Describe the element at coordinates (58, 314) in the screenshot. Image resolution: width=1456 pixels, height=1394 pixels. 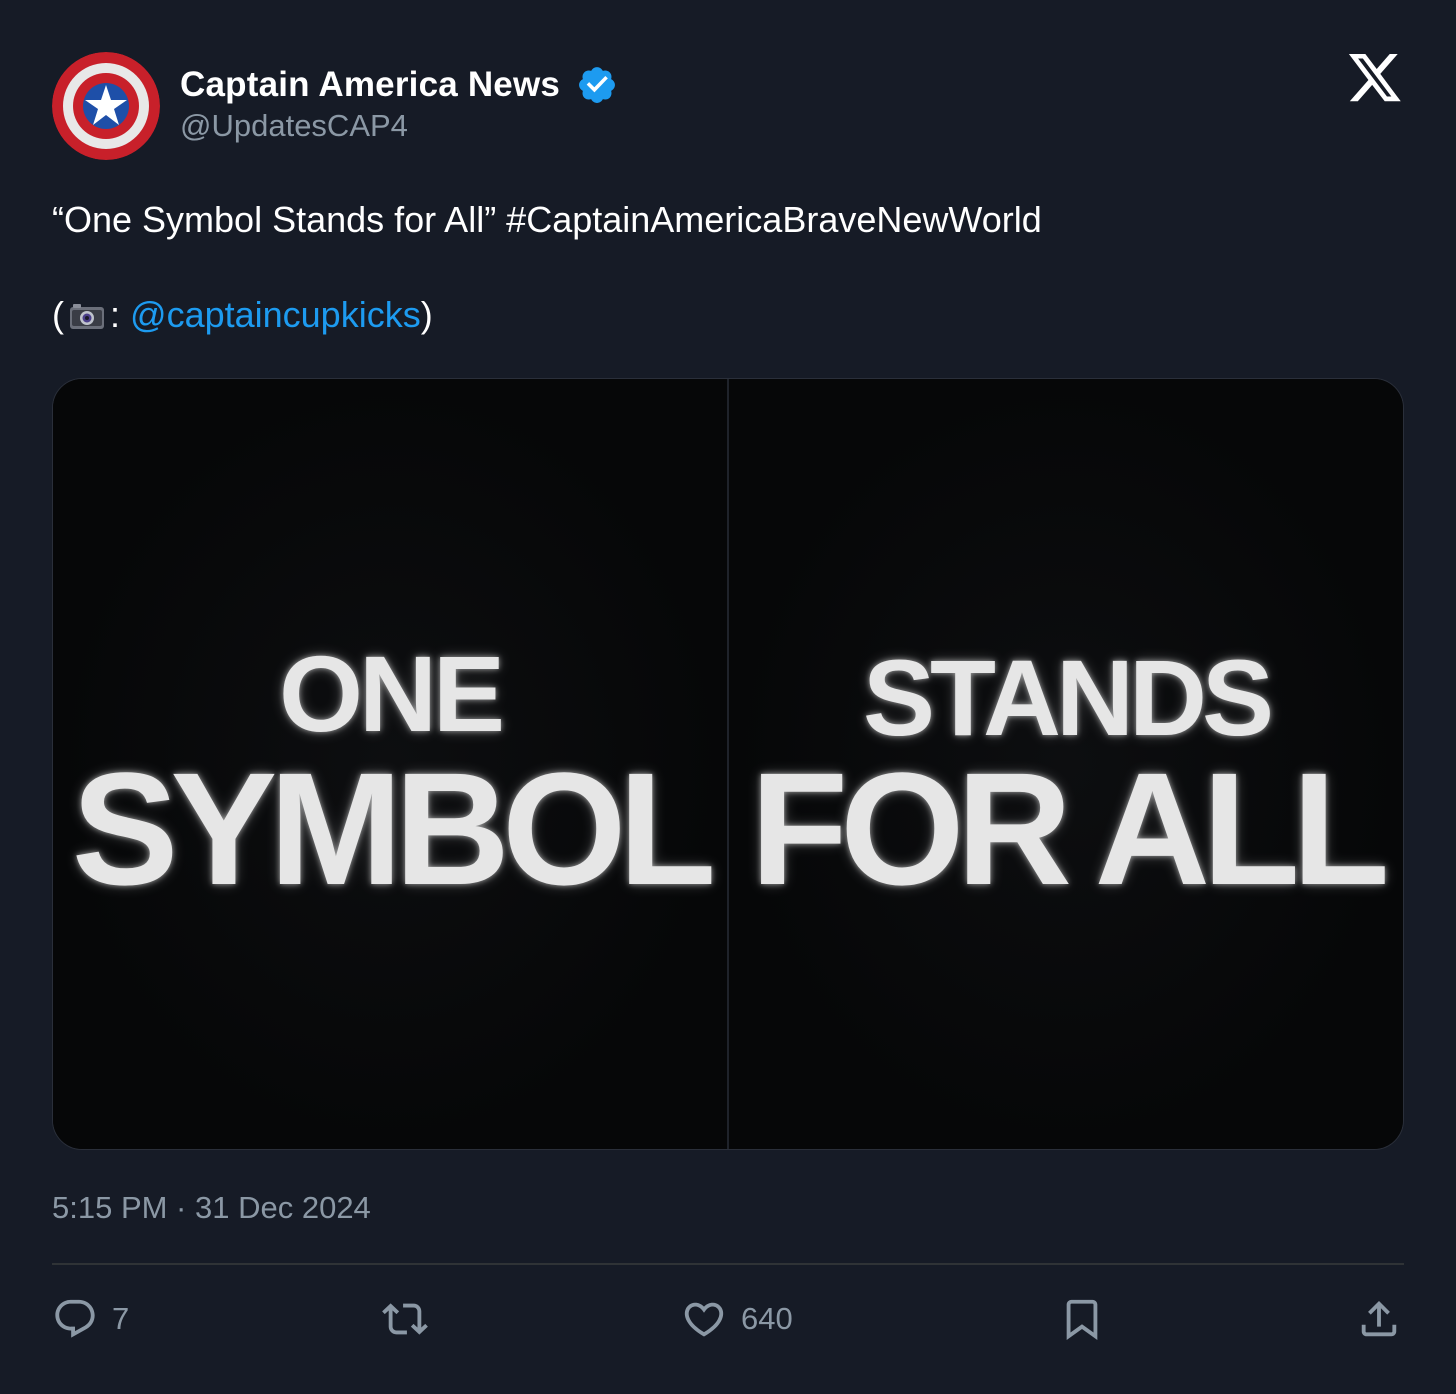
I see `credit-open: (` at that location.